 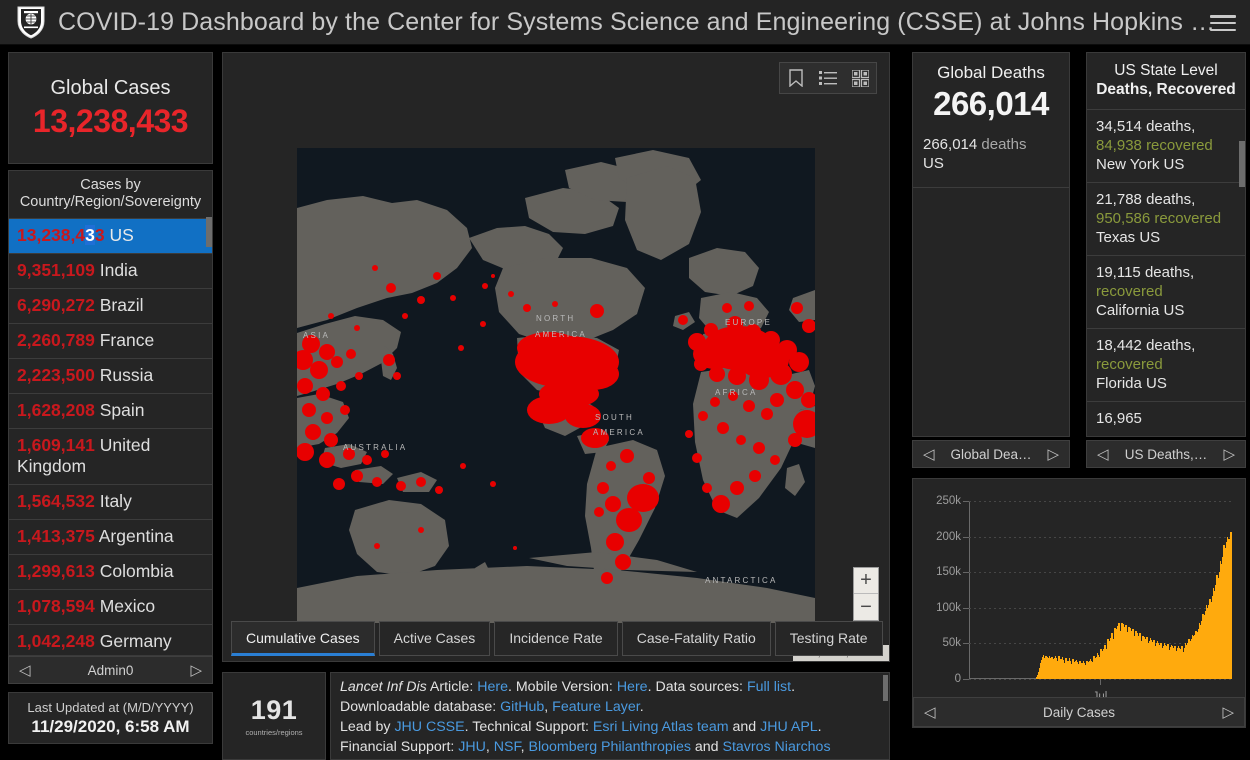 What do you see at coordinates (1119, 418) in the screenshot?
I see `state-deaths-count: 16,965` at bounding box center [1119, 418].